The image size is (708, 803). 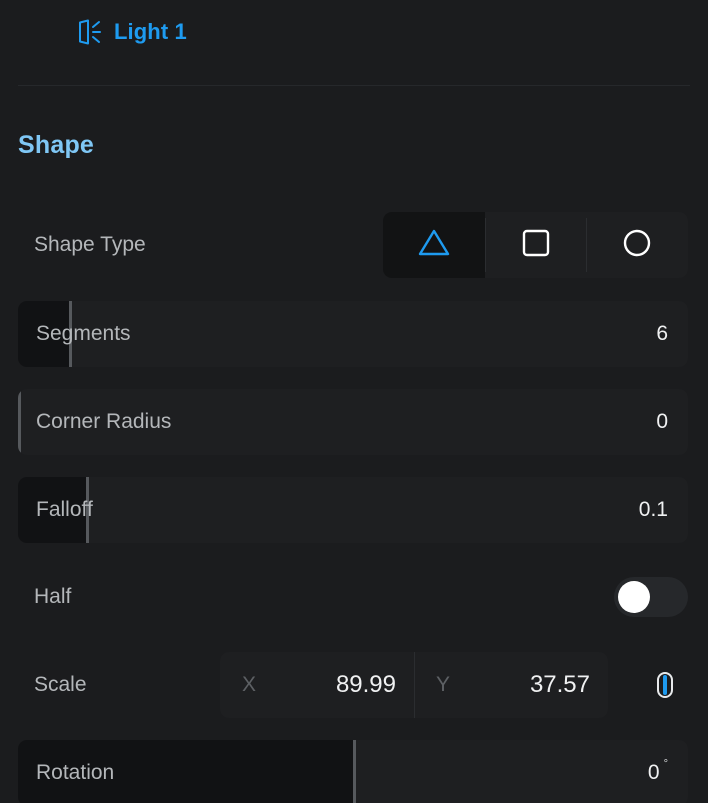 I want to click on corner-radius-slider-handle, so click(x=19, y=422).